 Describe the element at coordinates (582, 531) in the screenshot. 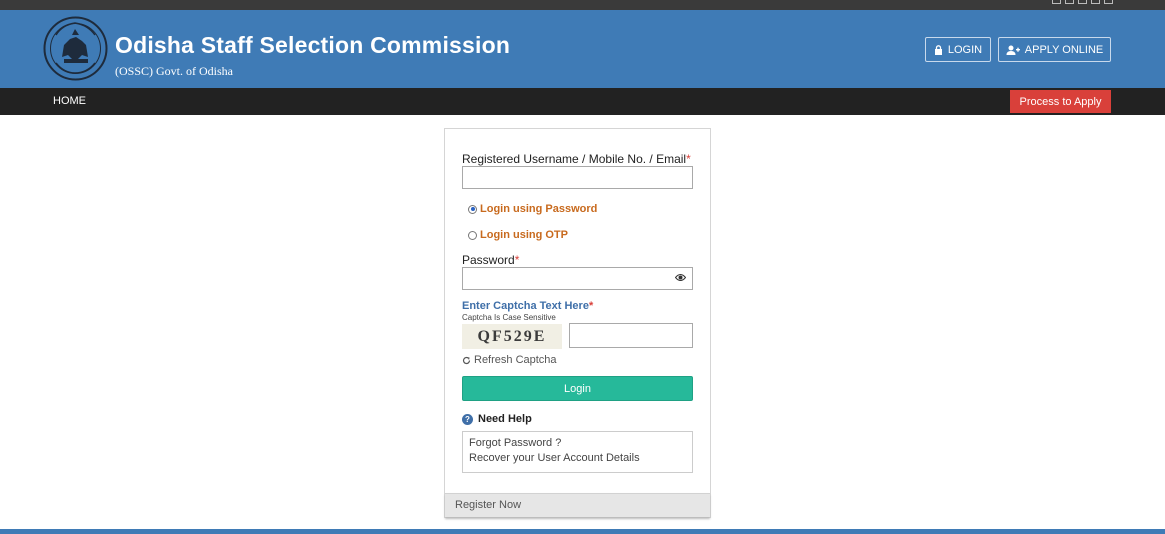

I see `bottom-accent-bar` at that location.